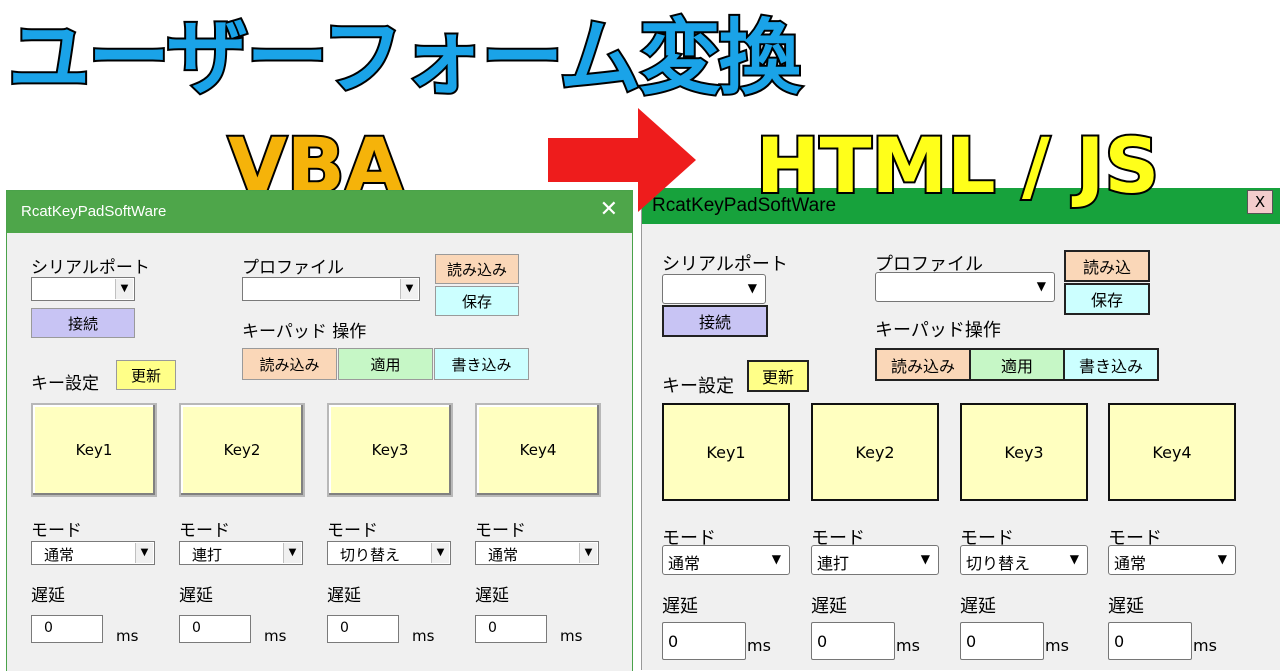  What do you see at coordinates (500, 531) in the screenshot?
I see `key4-mode-label: モード` at bounding box center [500, 531].